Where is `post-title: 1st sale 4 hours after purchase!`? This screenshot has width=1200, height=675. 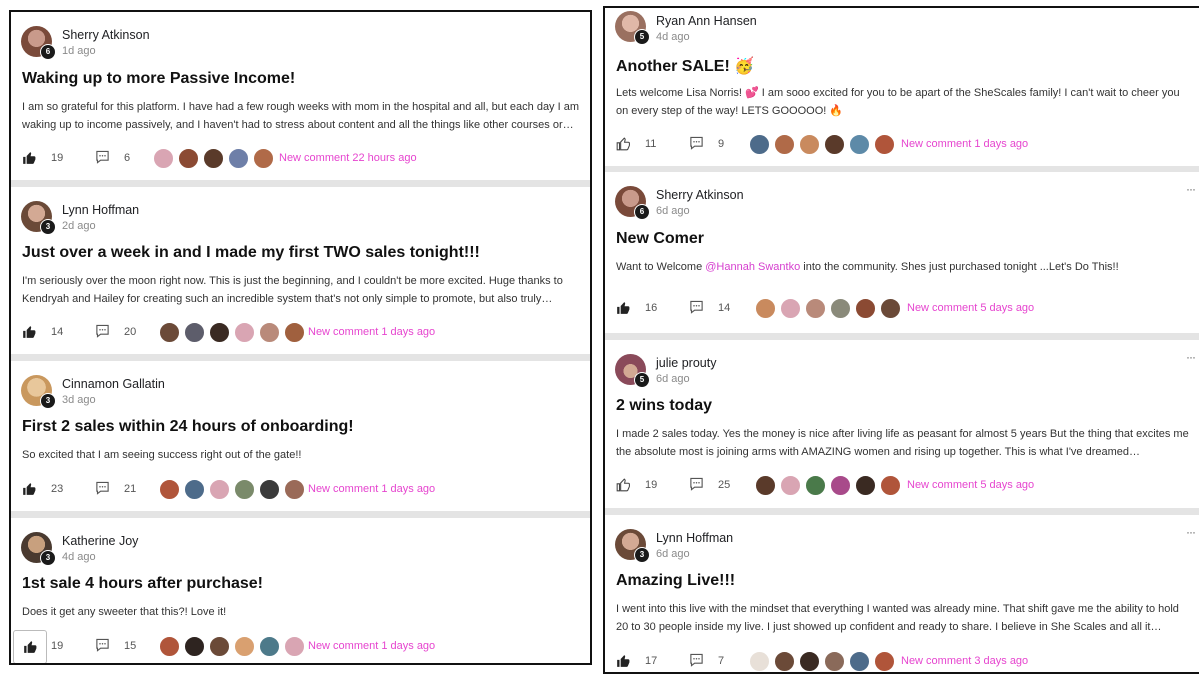
post-title: 1st sale 4 hours after purchase! is located at coordinates (142, 584).